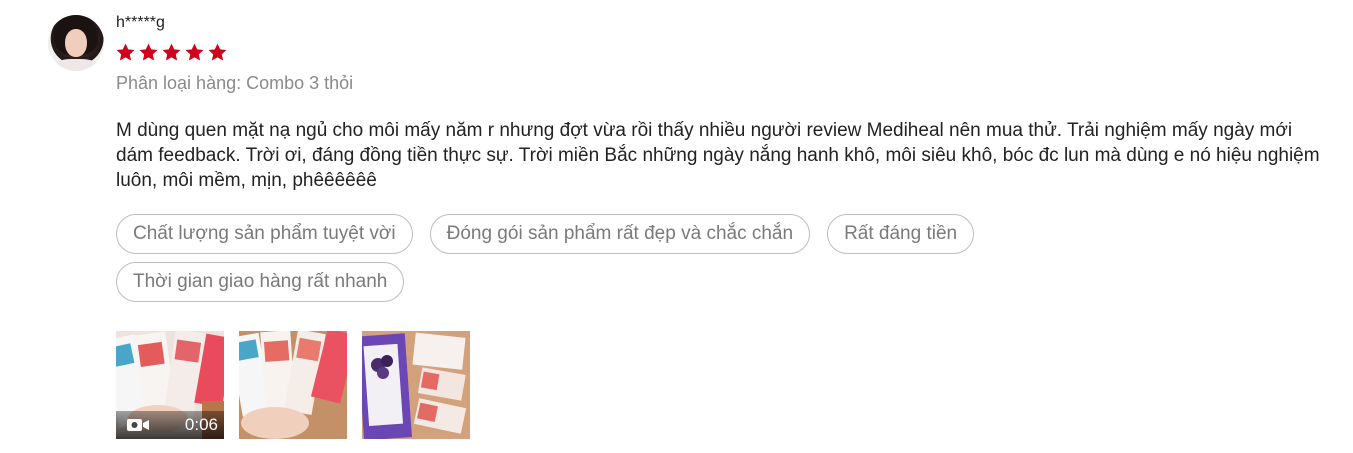  What do you see at coordinates (901, 234) in the screenshot?
I see `review-tag: Rất đáng tiền` at bounding box center [901, 234].